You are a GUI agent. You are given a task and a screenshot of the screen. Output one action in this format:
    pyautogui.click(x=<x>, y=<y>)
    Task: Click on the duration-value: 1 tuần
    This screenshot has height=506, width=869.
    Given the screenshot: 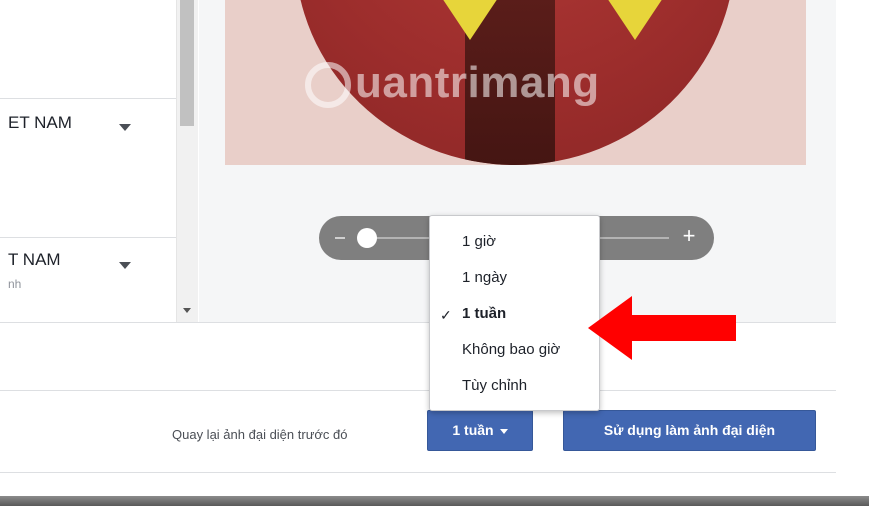 What is the action you would take?
    pyautogui.click(x=473, y=430)
    